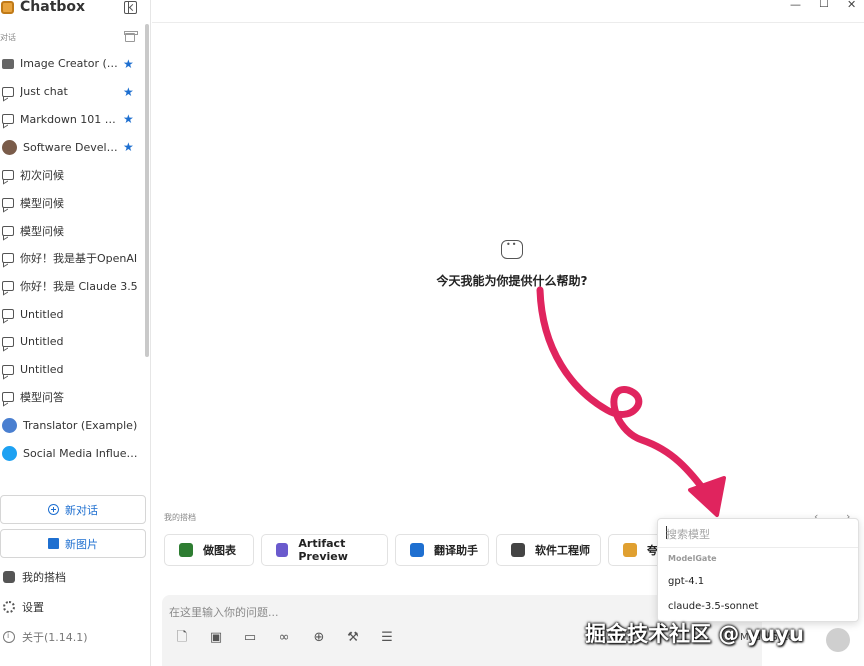  I want to click on session-label: Translator (Example), so click(80, 425).